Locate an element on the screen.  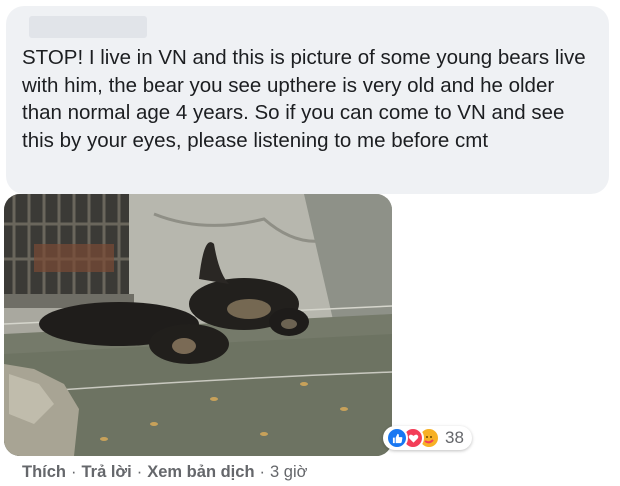
reply-button: Trả lời is located at coordinates (107, 472).